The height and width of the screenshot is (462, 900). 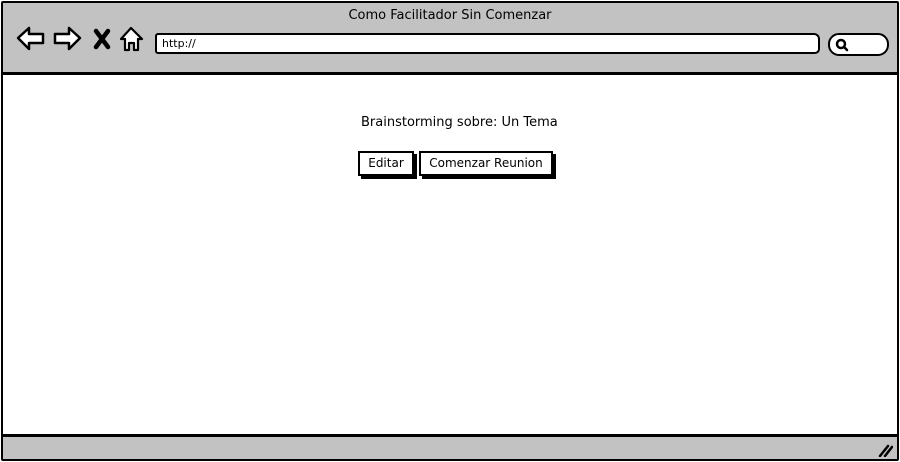 What do you see at coordinates (487, 43) in the screenshot?
I see `url-input: http://` at bounding box center [487, 43].